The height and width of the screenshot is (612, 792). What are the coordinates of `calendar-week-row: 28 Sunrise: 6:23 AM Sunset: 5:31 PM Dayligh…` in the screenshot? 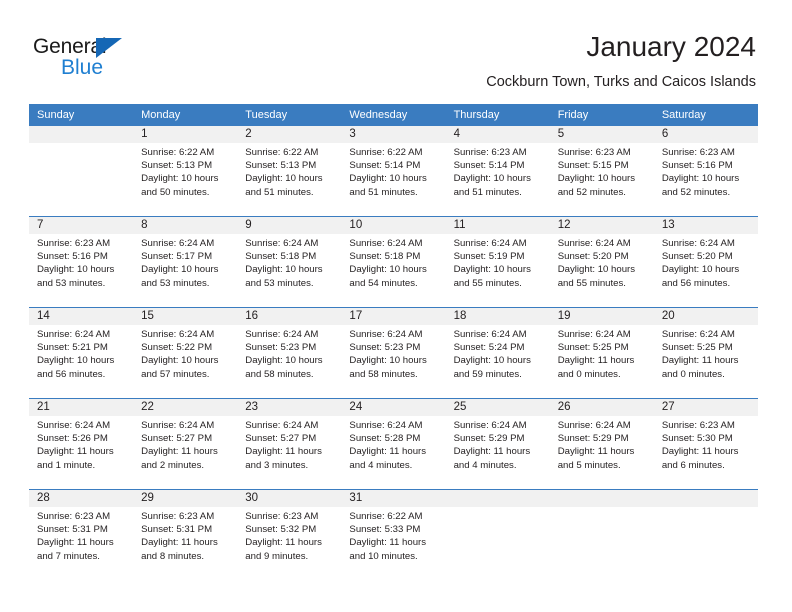 It's located at (393, 534).